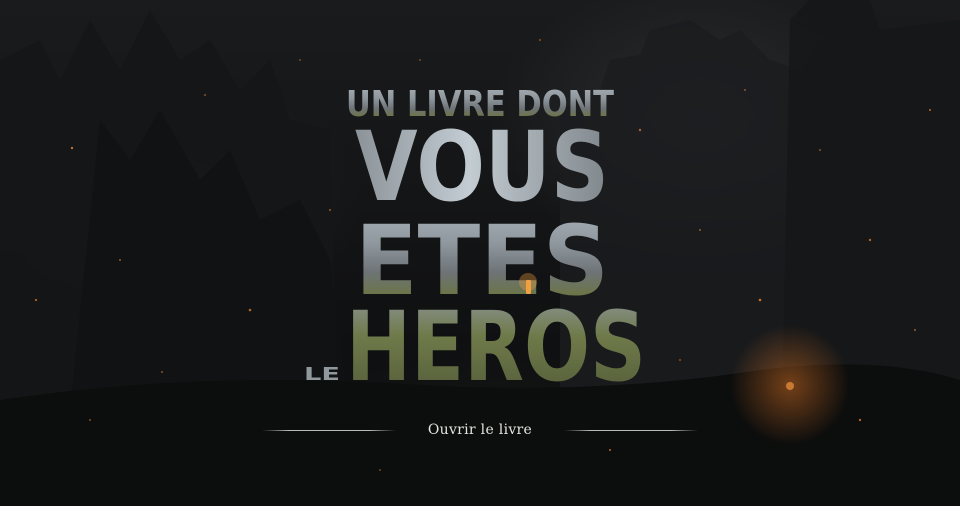 The image size is (960, 506). I want to click on title-line-4: HEROS, so click(496, 347).